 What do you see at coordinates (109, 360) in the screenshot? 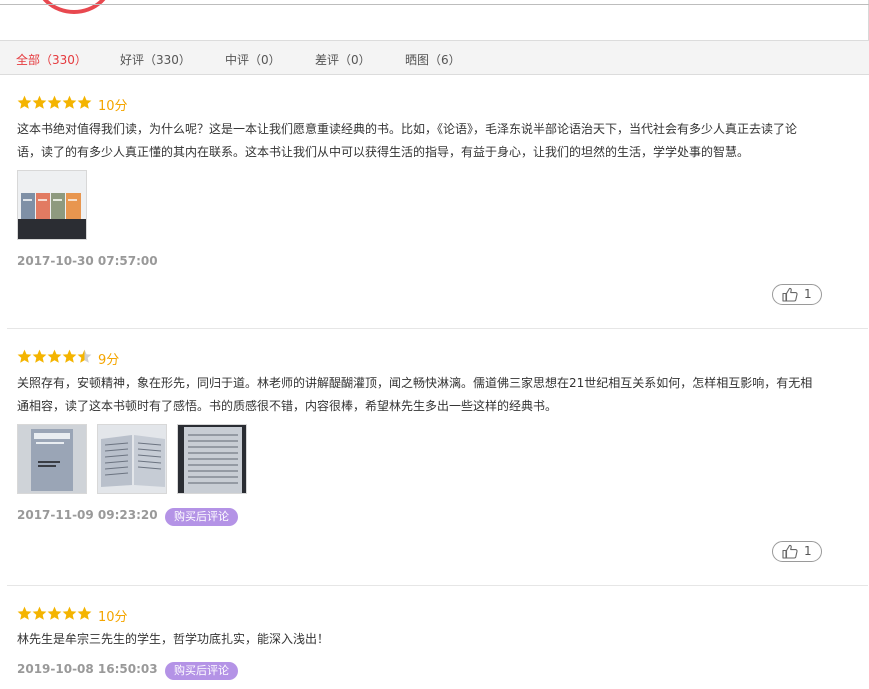
I see `review-score: 9分` at bounding box center [109, 360].